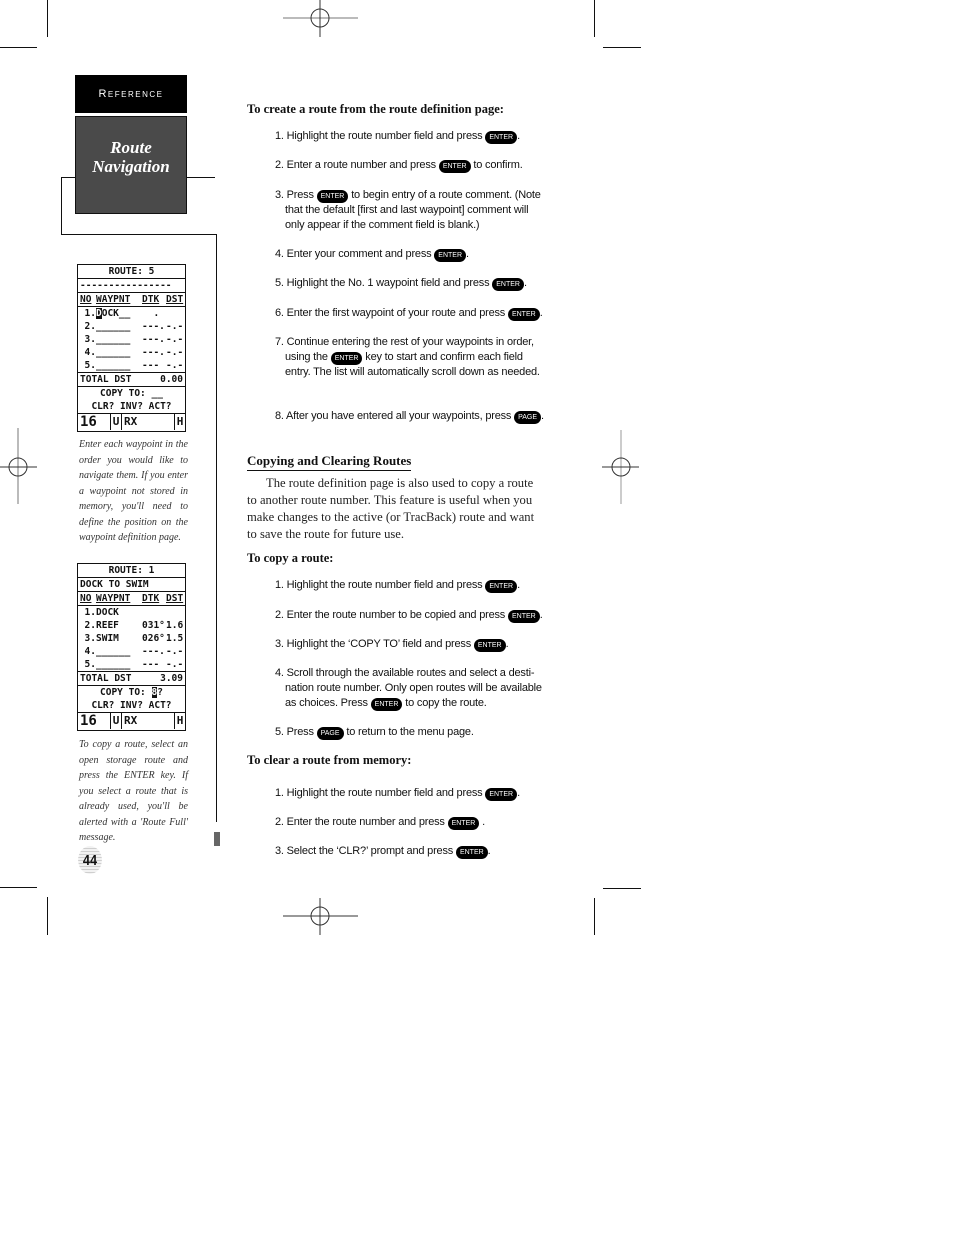  I want to click on copy-to-field: __, so click(157, 393).